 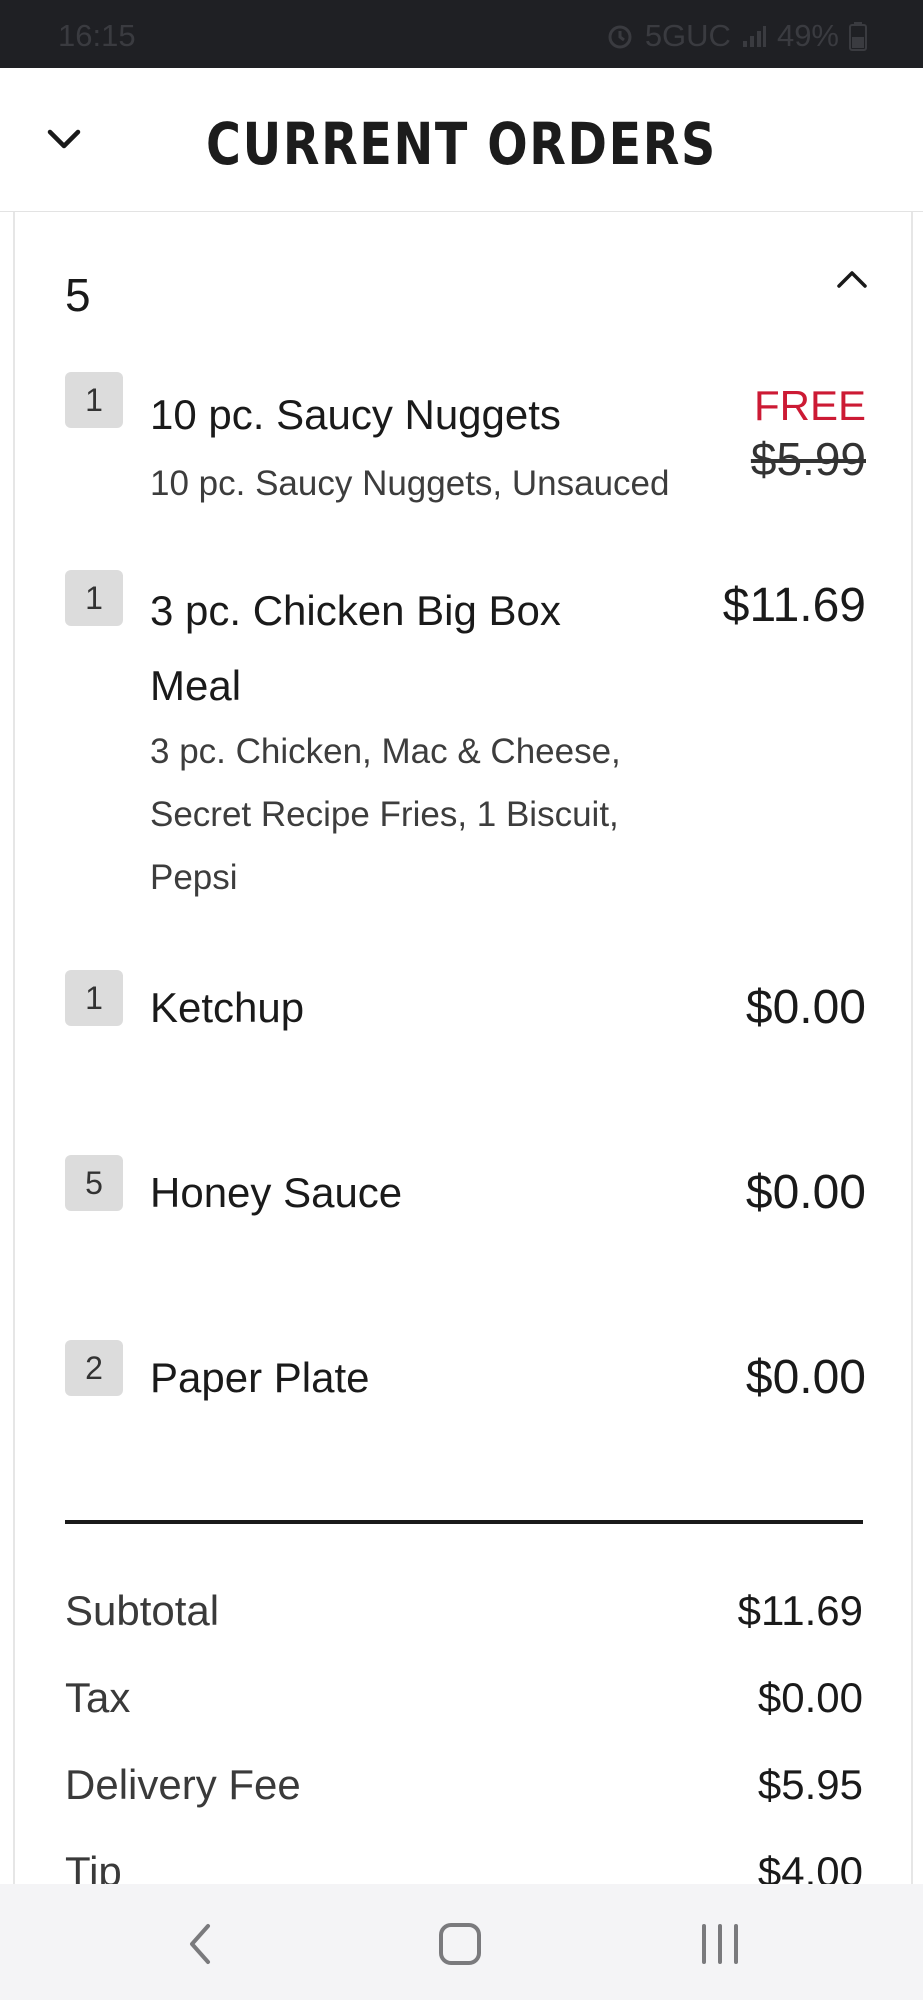 What do you see at coordinates (464, 1617) in the screenshot?
I see `subtotal-row: Subtotal $11.69` at bounding box center [464, 1617].